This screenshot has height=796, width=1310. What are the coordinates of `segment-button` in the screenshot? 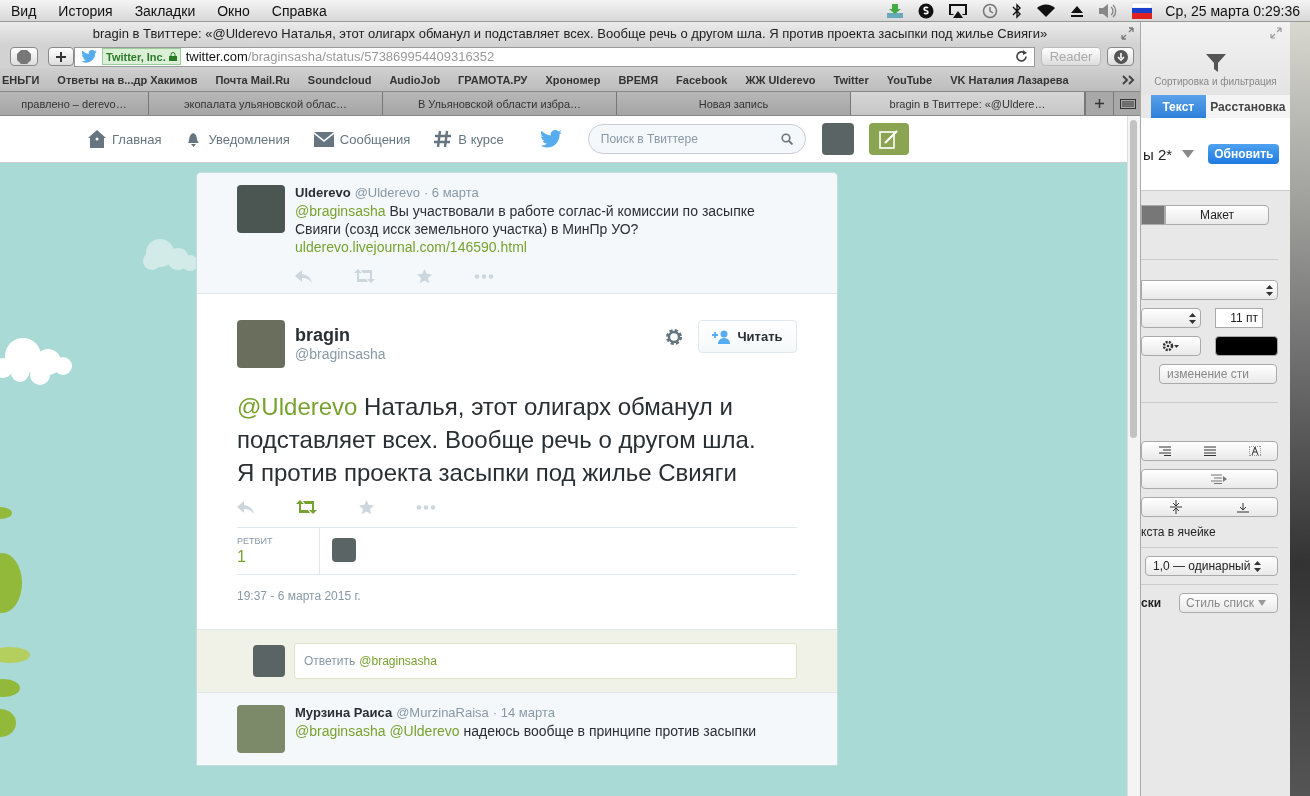 It's located at (1153, 215).